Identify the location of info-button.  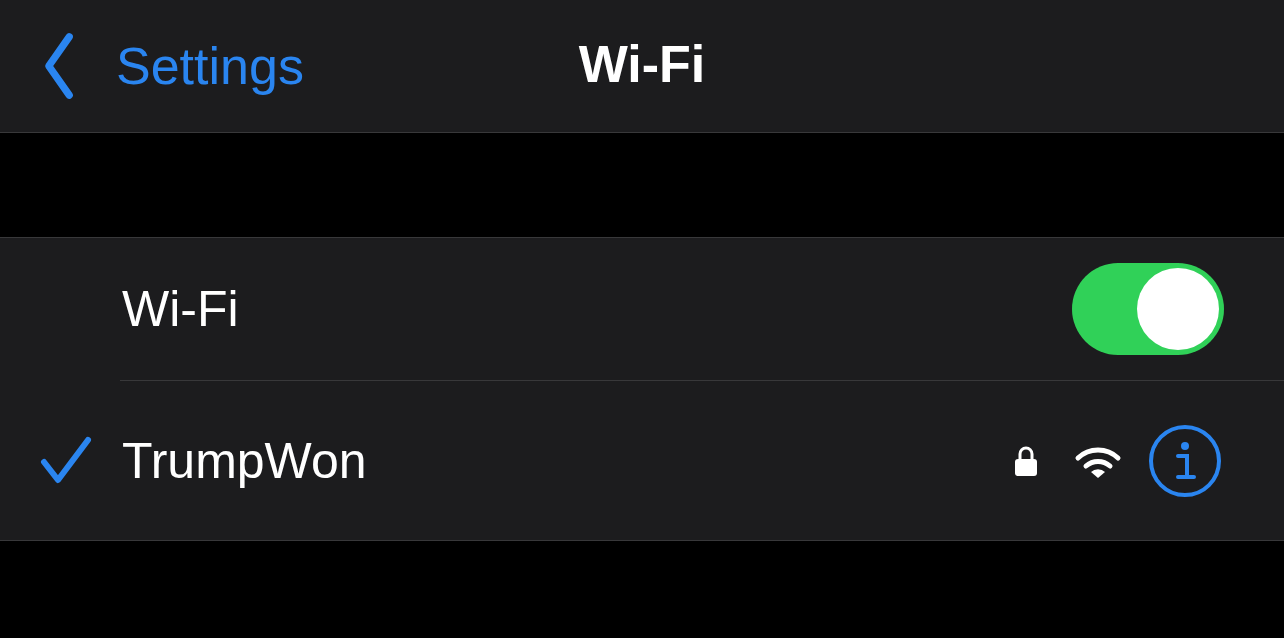
(1185, 460).